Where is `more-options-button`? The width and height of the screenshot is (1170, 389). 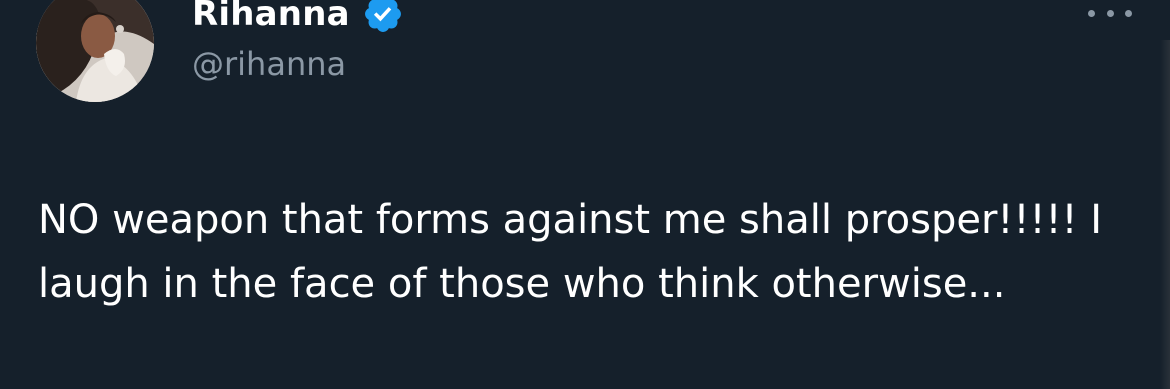 more-options-button is located at coordinates (1110, 14).